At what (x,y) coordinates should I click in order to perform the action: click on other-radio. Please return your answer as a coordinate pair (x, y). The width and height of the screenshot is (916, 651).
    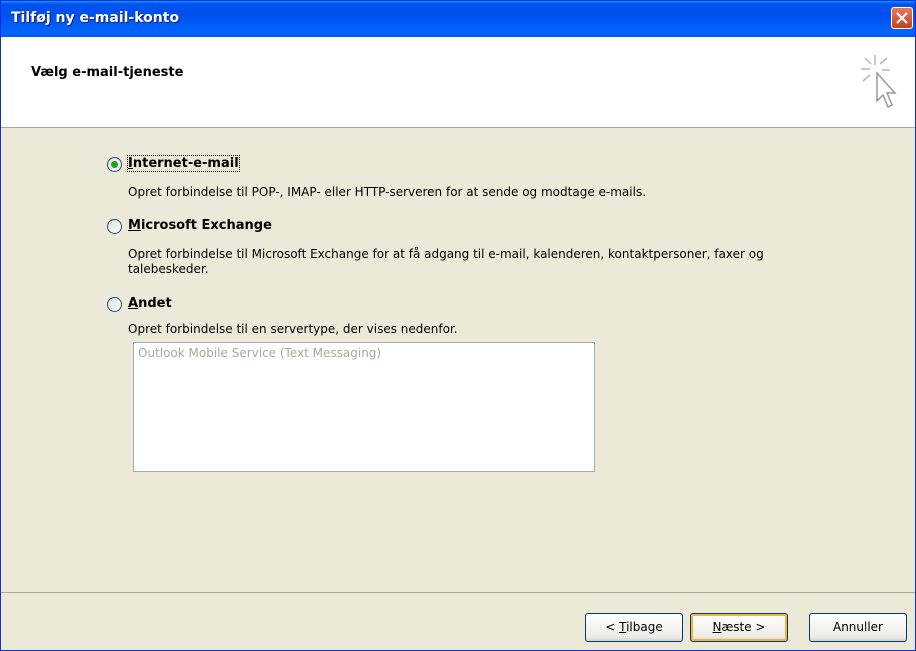
    Looking at the image, I should click on (114, 304).